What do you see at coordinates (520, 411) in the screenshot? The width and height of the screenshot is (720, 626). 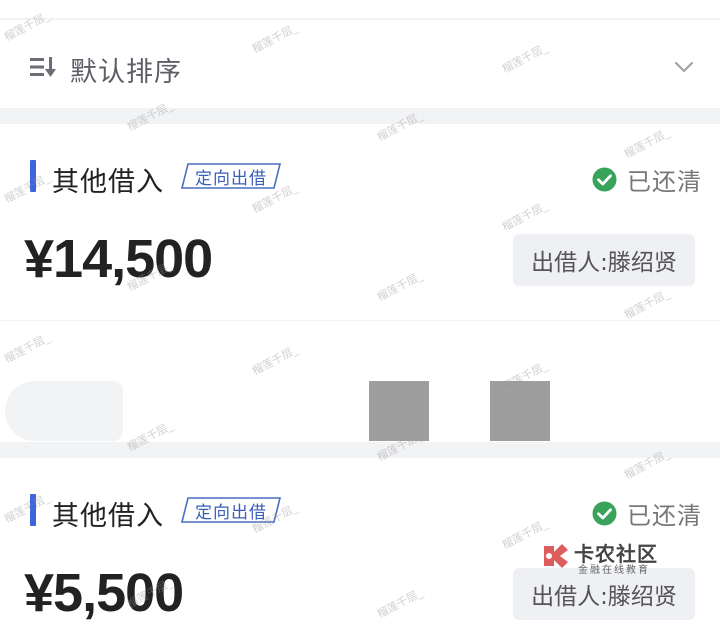 I see `redacted-block` at bounding box center [520, 411].